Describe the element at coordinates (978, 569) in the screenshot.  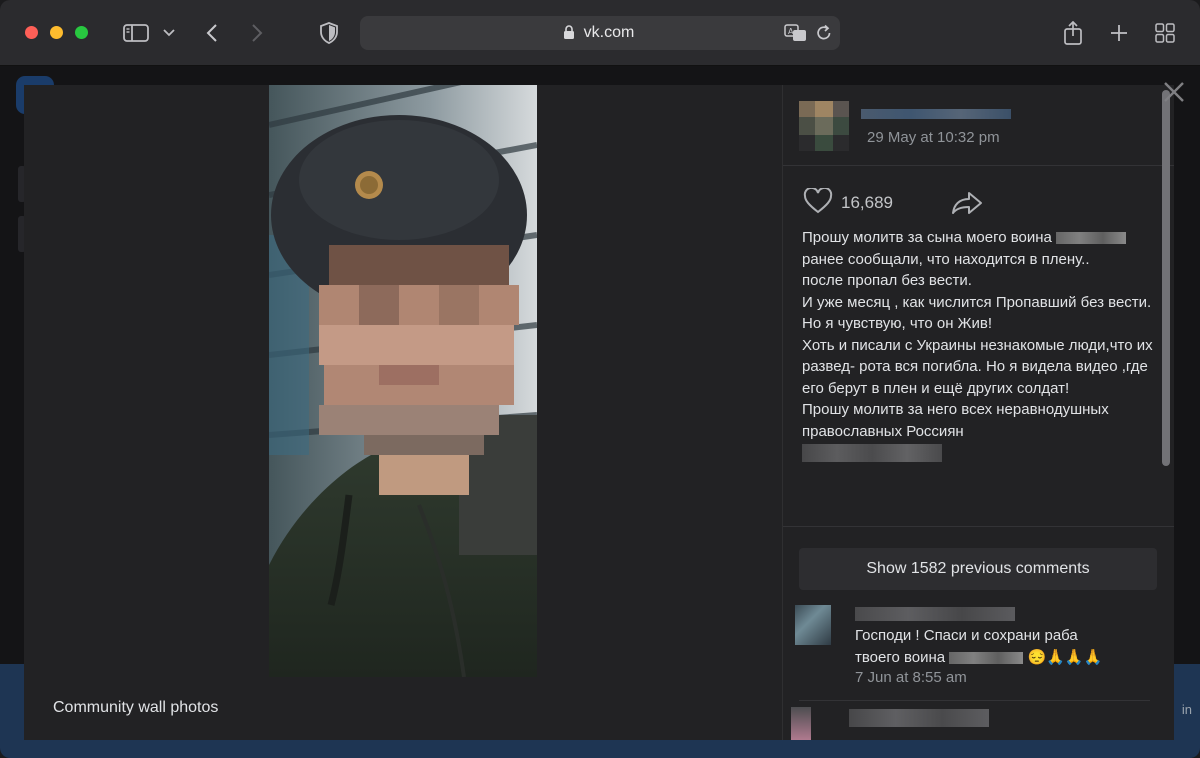
I see `show-previous-comments-button: Show 1582 previous comments` at that location.